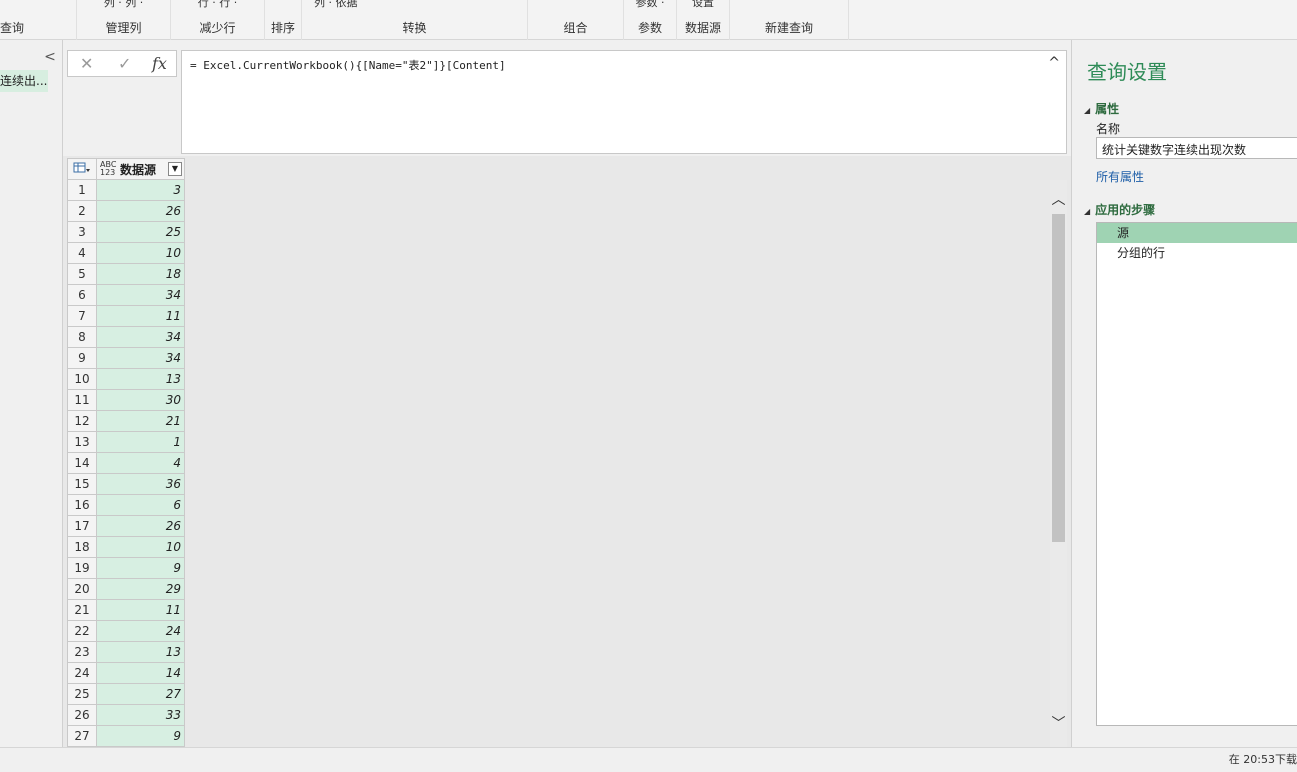 Image resolution: width=1297 pixels, height=772 pixels. I want to click on step-item-grouped-rows: 分组的行, so click(1197, 253).